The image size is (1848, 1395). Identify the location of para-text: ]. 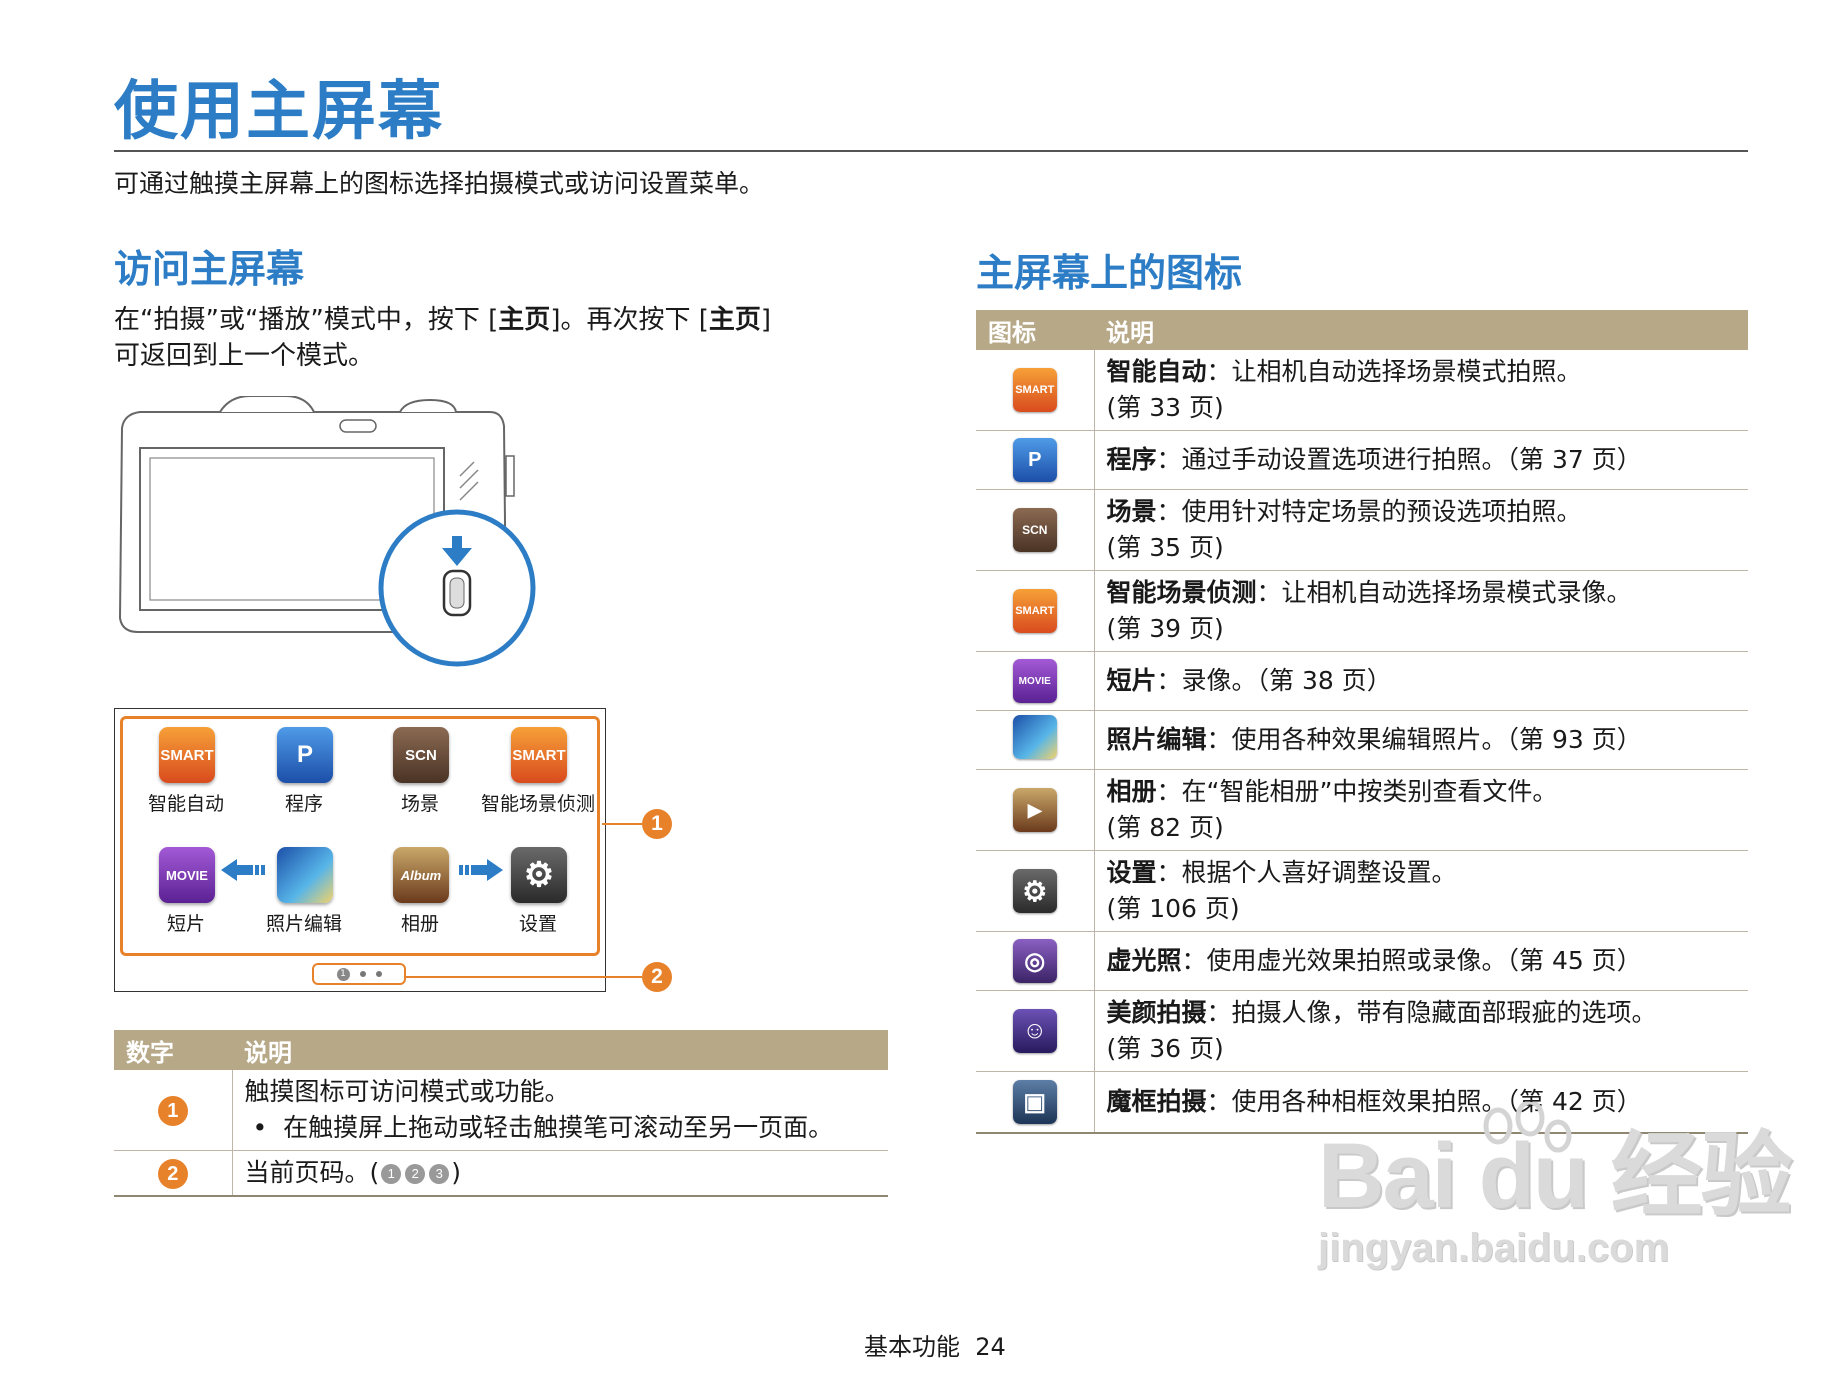
(766, 320).